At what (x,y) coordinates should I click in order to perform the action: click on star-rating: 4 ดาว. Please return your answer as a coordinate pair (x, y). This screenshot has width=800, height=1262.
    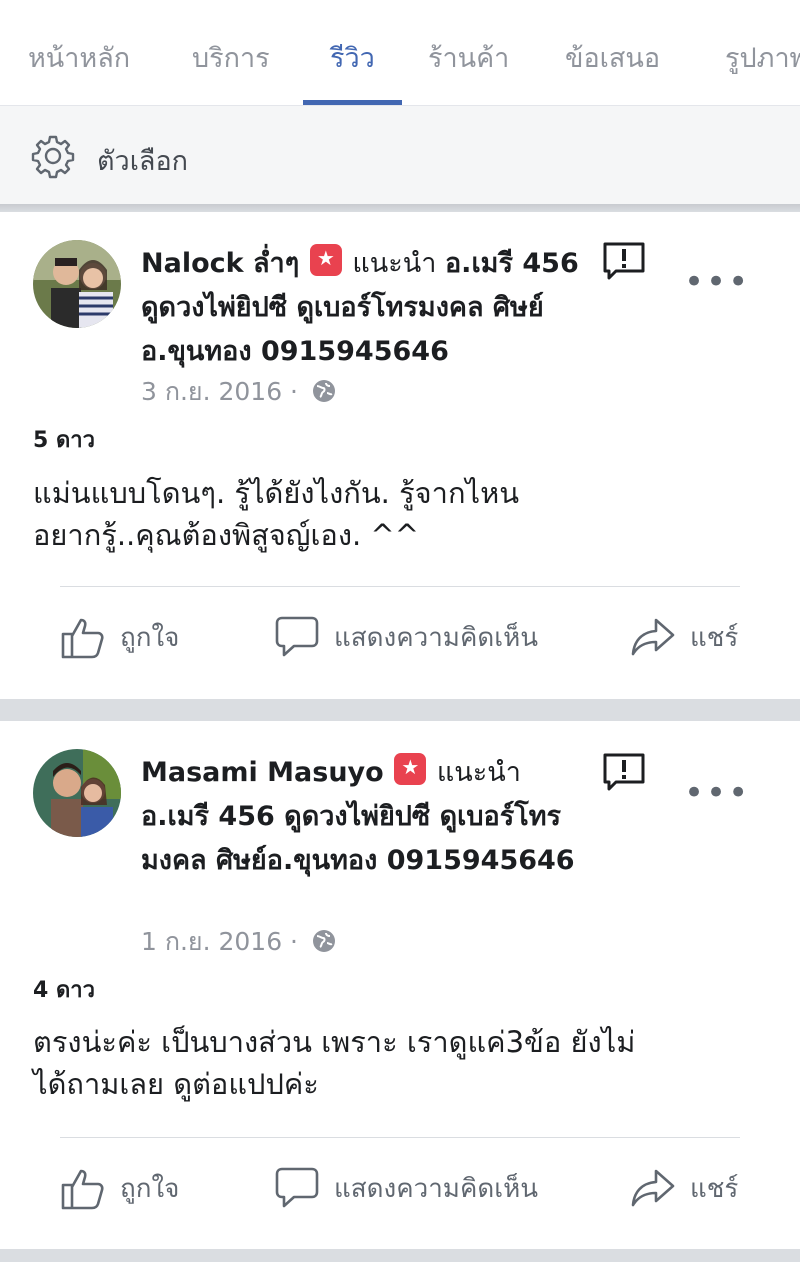
    Looking at the image, I should click on (64, 990).